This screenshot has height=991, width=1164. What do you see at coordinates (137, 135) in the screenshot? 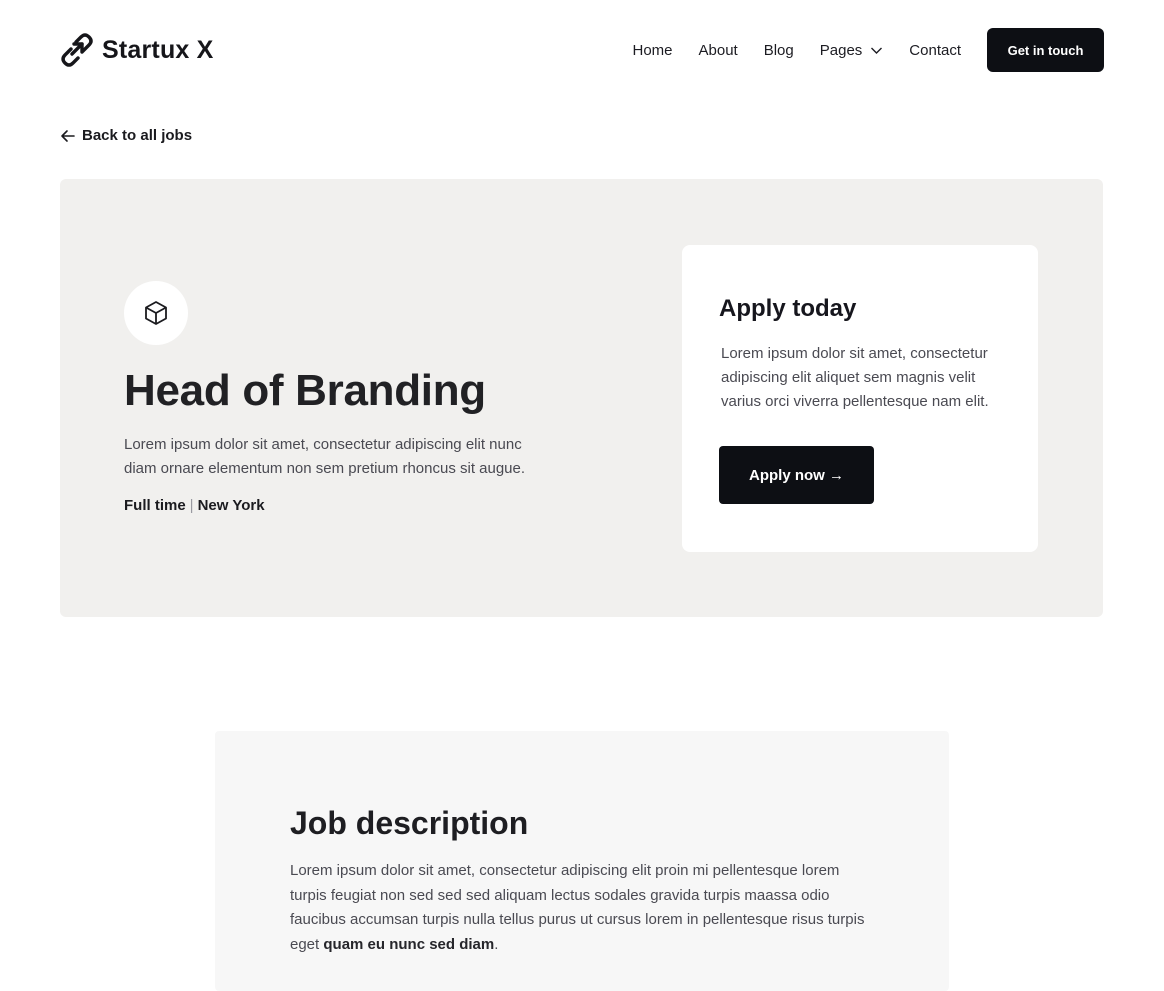
I see `back-link-label: Back to all jobs` at bounding box center [137, 135].